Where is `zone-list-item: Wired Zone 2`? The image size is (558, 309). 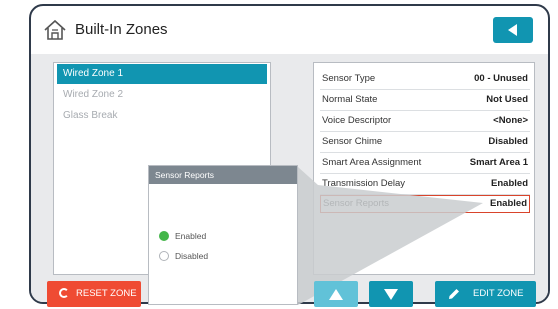
zone-list-item: Wired Zone 2 is located at coordinates (162, 95).